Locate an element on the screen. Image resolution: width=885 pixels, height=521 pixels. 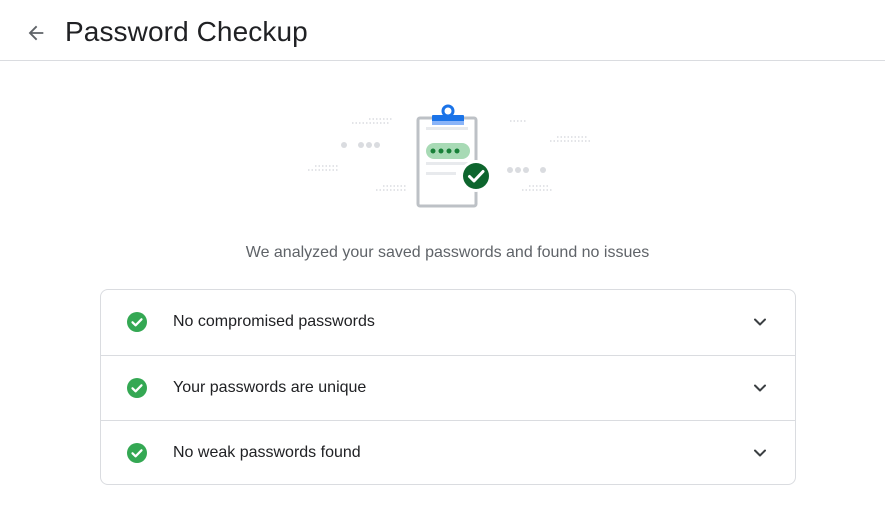
top-bar: Password Checkup is located at coordinates (442, 30).